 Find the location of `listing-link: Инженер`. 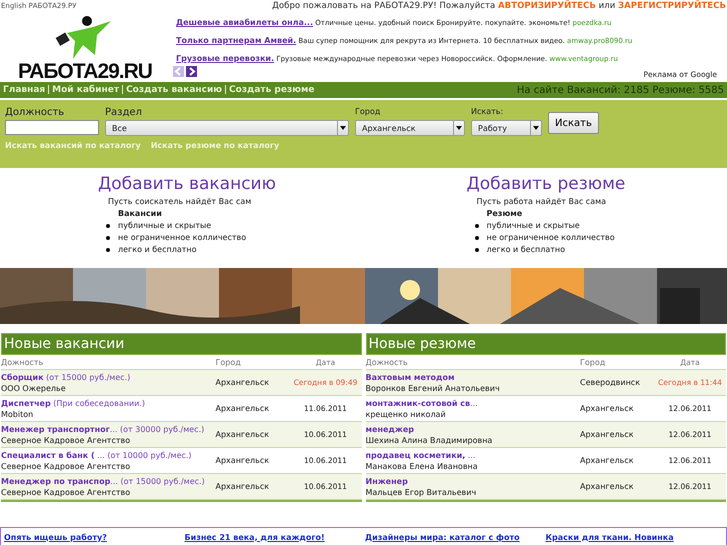

listing-link: Инженер is located at coordinates (387, 481).